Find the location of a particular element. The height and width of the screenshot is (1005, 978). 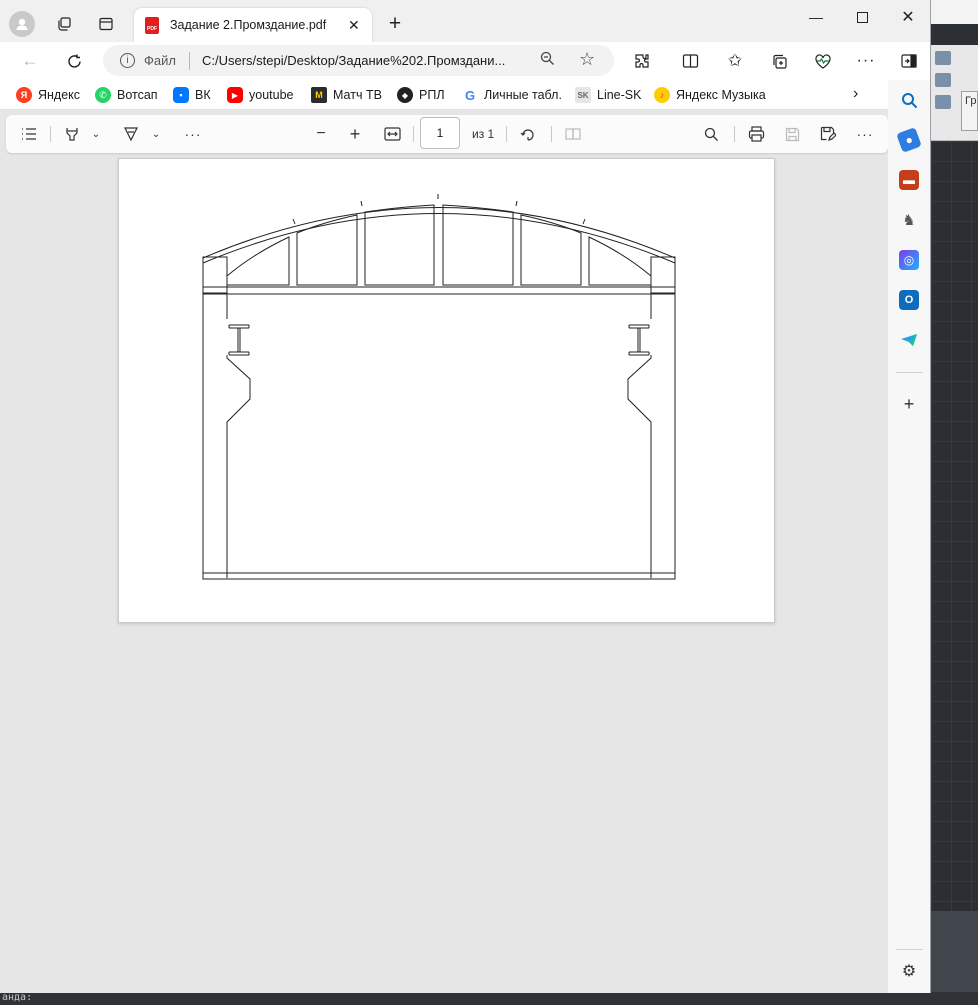

chevron-right-icon: › is located at coordinates (855, 94).